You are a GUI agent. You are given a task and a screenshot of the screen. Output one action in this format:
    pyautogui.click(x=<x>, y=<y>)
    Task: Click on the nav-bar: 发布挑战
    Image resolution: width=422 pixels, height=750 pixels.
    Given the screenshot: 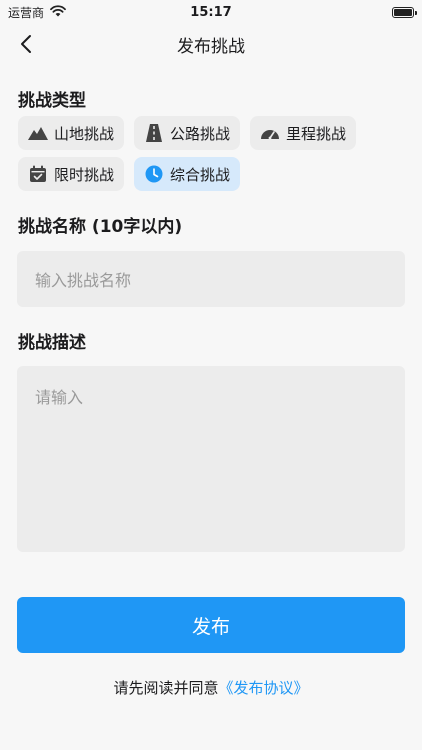 What is the action you would take?
    pyautogui.click(x=211, y=44)
    